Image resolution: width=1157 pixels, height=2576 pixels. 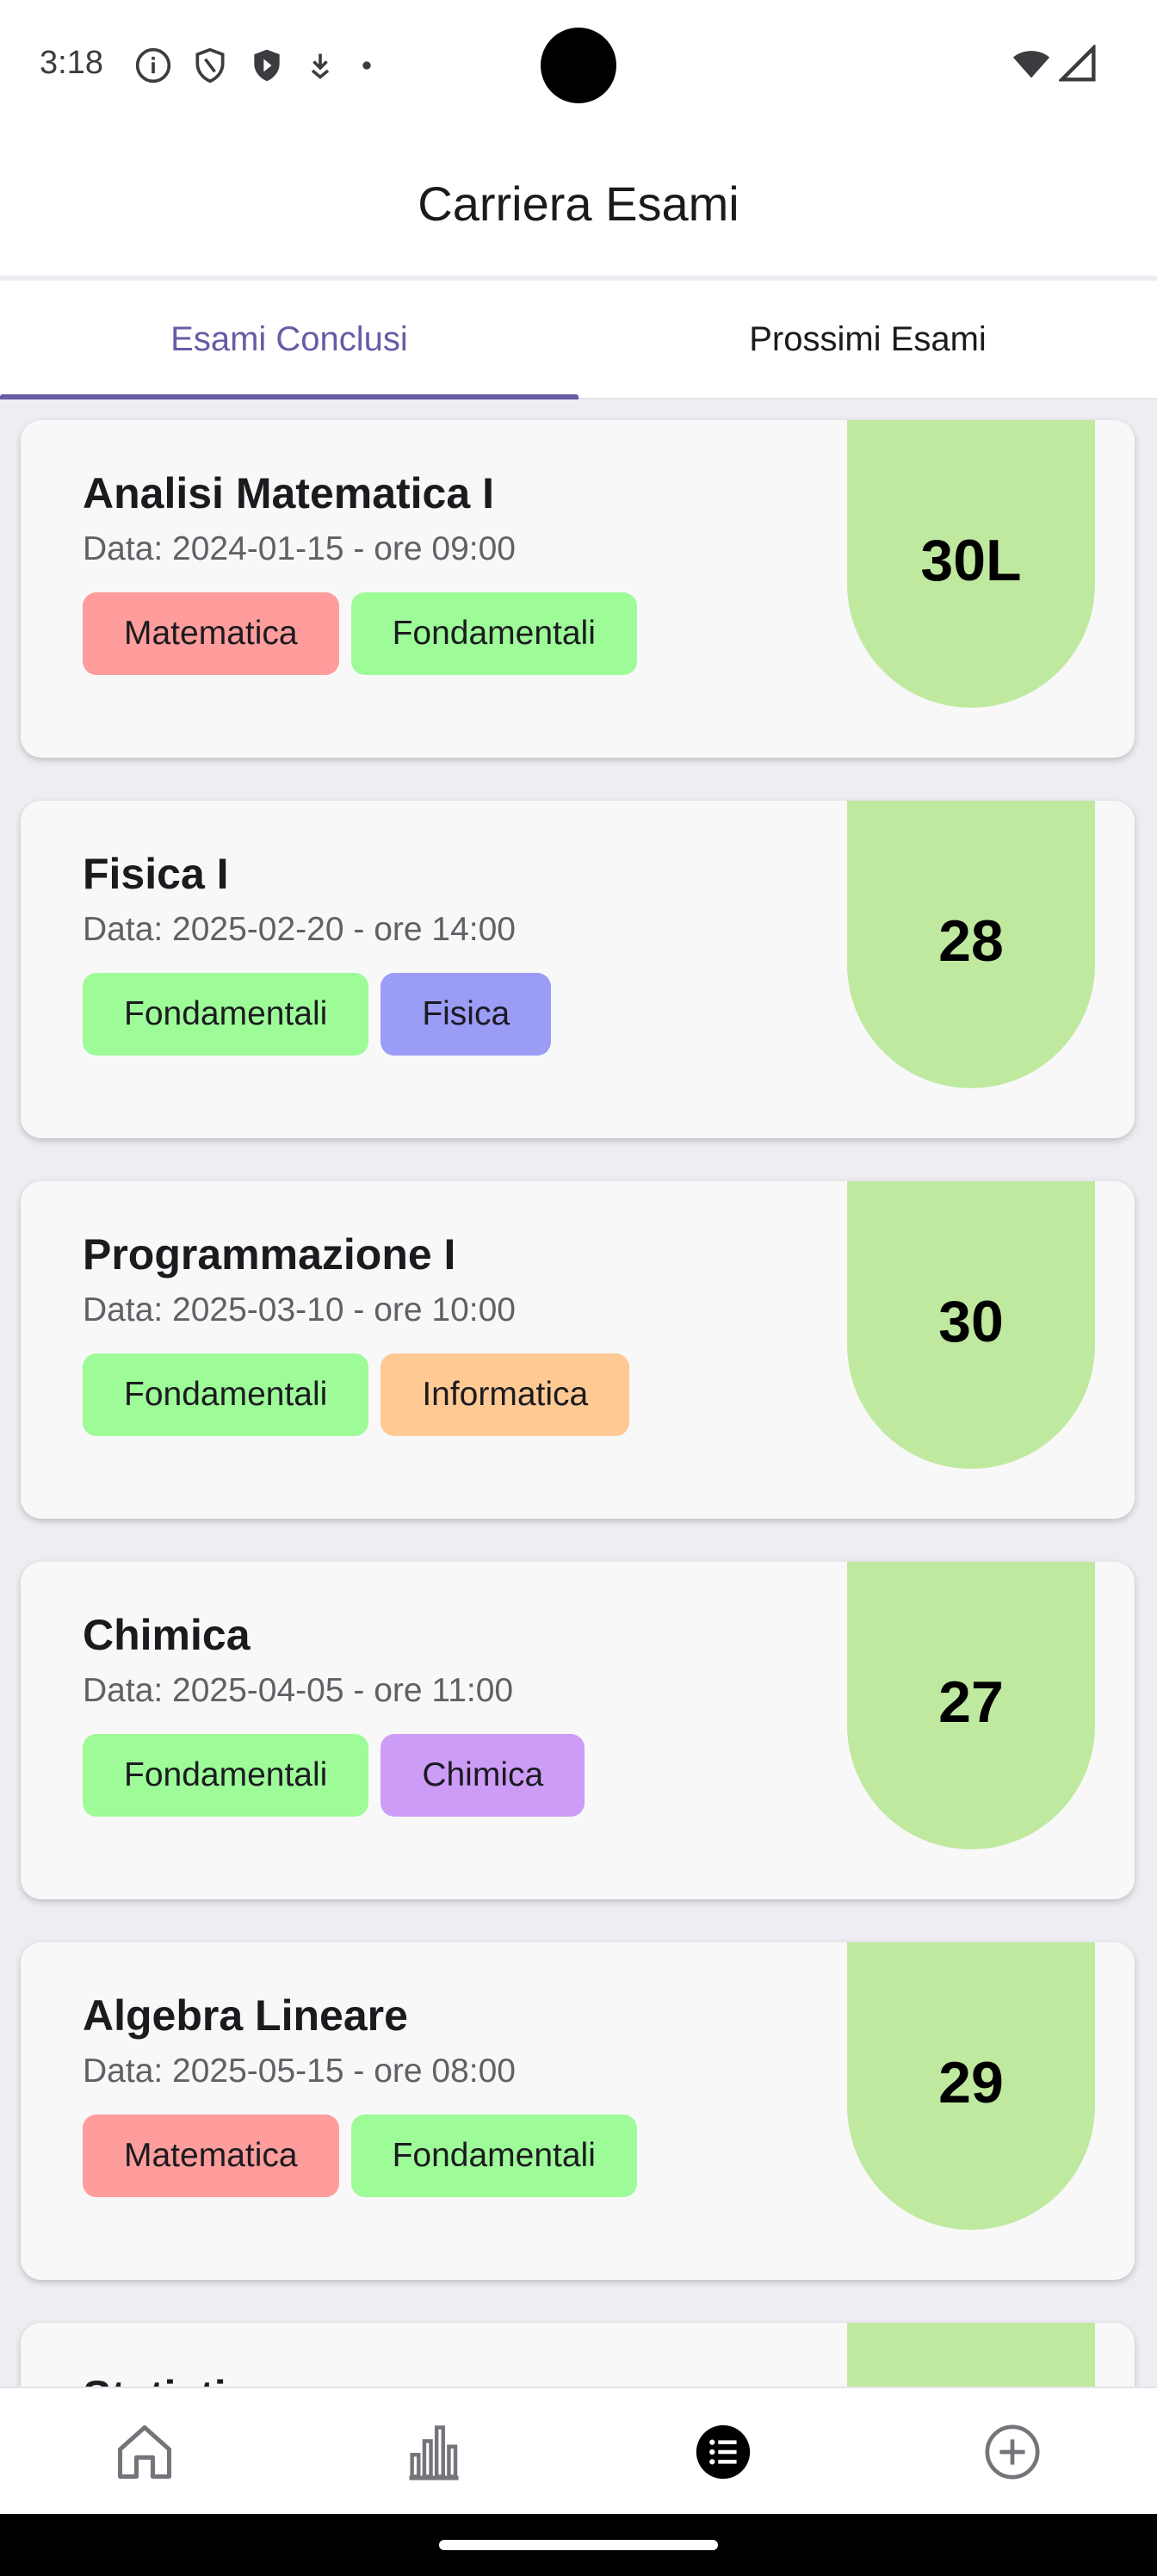 I want to click on exam-name: Algebra Lineare, so click(x=246, y=2015).